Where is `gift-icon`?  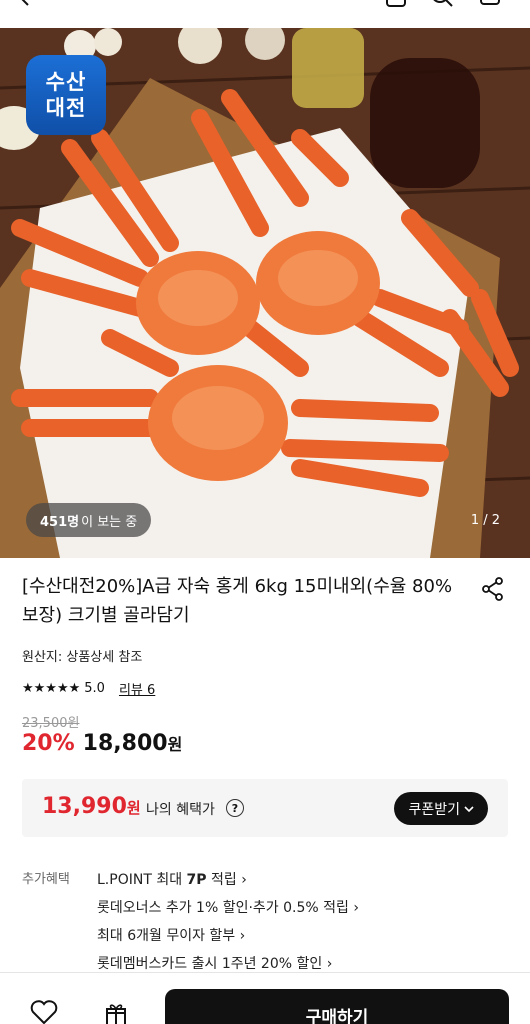 gift-icon is located at coordinates (116, 1012).